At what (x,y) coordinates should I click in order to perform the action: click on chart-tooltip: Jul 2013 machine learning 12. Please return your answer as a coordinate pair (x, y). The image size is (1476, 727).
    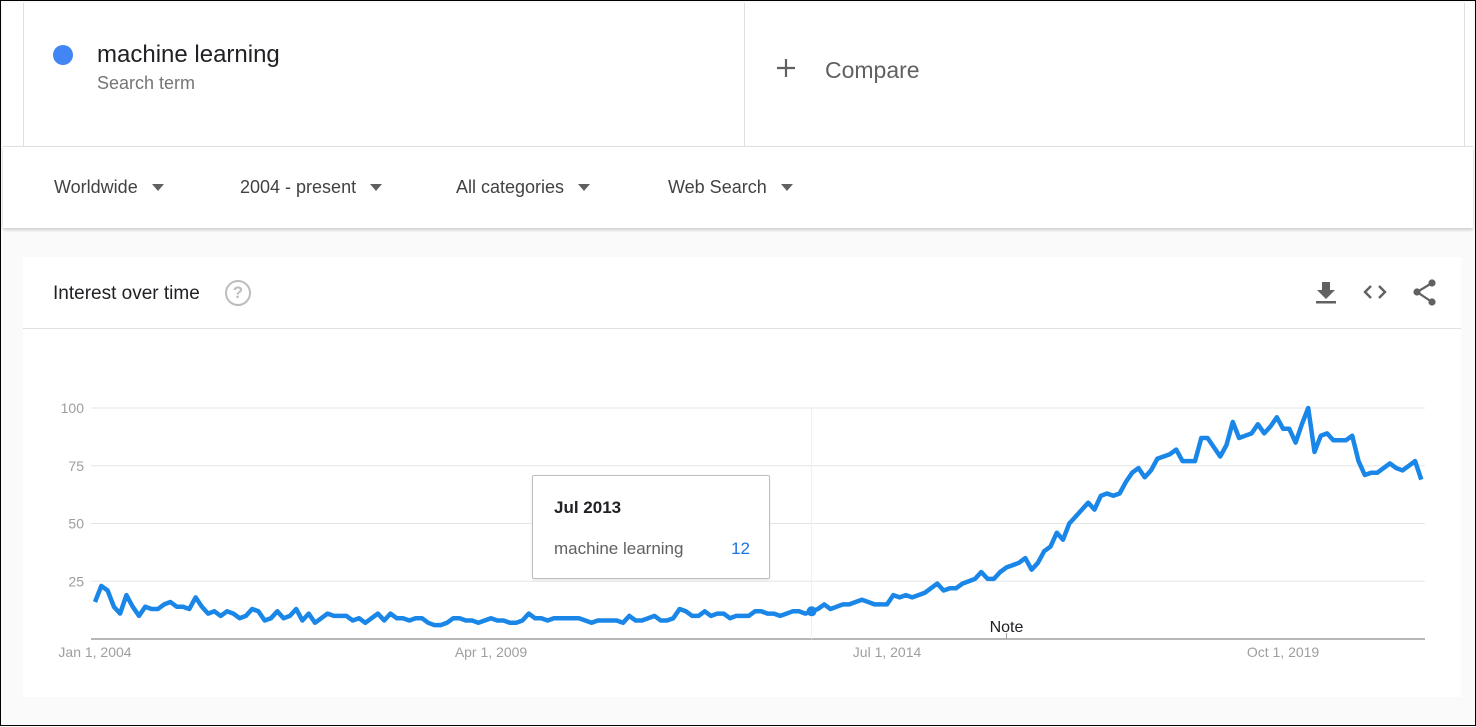
    Looking at the image, I should click on (651, 527).